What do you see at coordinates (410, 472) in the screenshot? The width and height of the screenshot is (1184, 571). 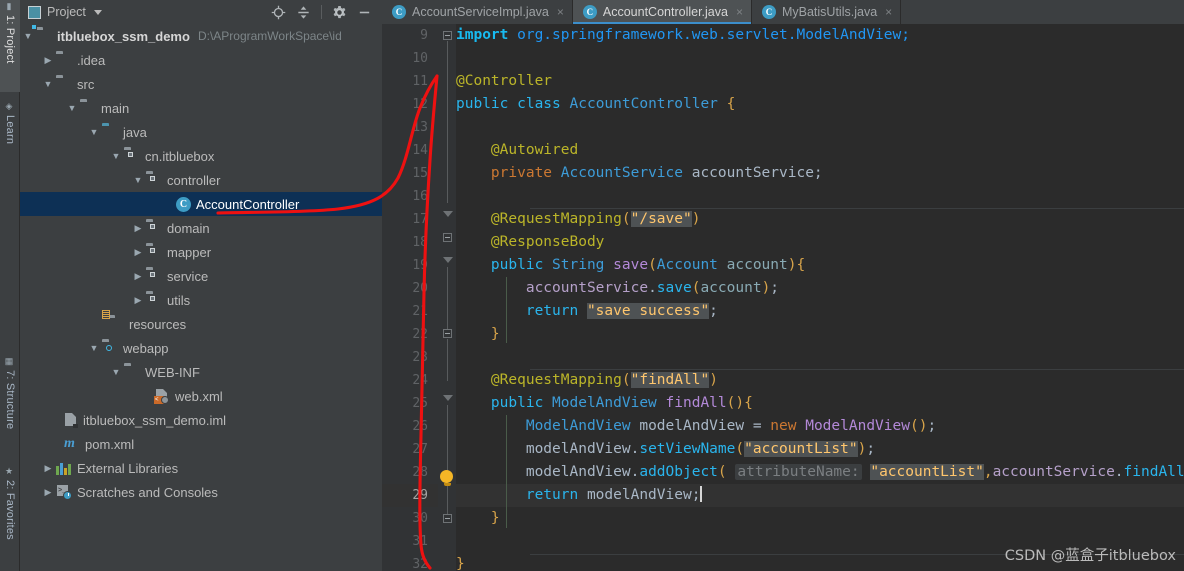 I see `line-number: 28` at bounding box center [410, 472].